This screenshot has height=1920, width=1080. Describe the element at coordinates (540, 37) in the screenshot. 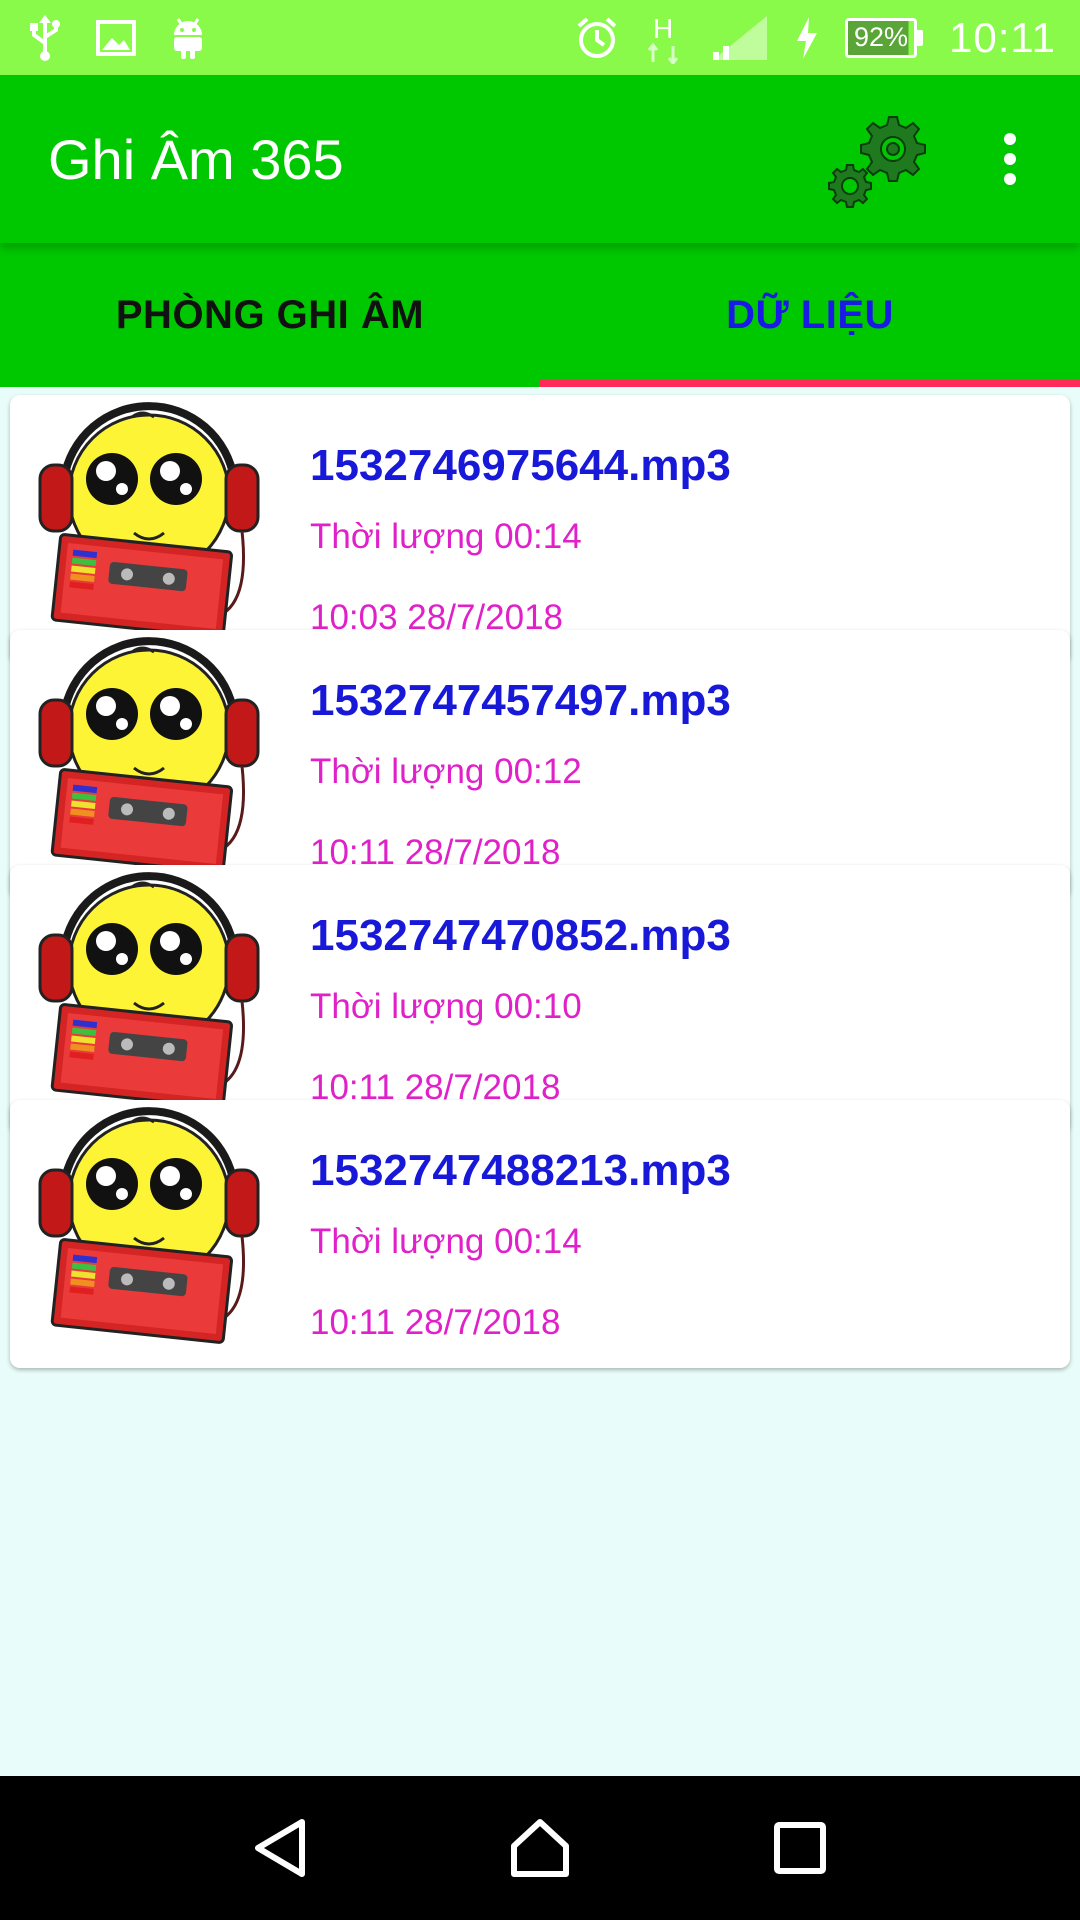

I see `status-bar: H 92% 10:11` at that location.